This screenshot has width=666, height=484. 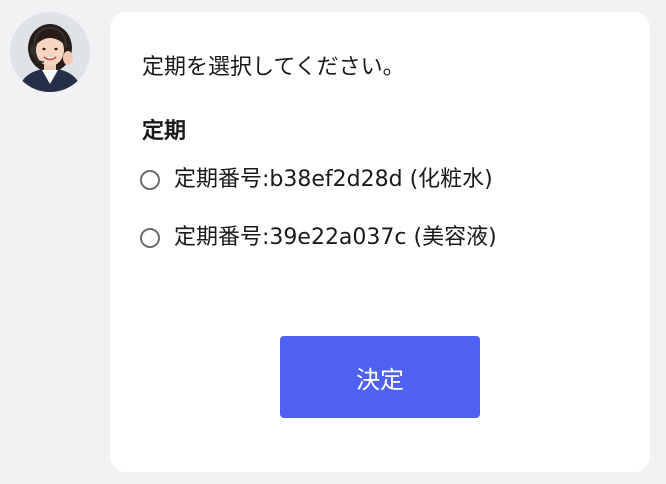 I want to click on option-label: 定期番号:39e22a037c (美容液), so click(x=335, y=237).